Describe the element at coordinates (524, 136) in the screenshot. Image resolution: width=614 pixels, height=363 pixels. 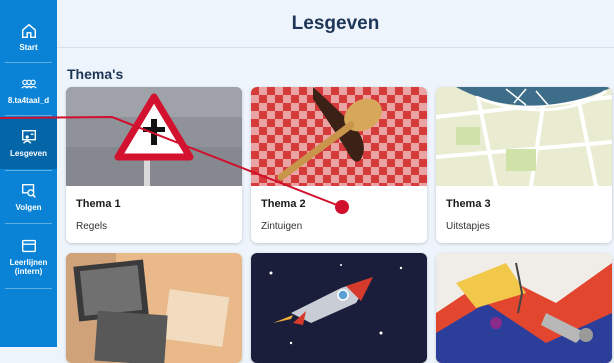
I see `card-image-map-sneaker` at that location.